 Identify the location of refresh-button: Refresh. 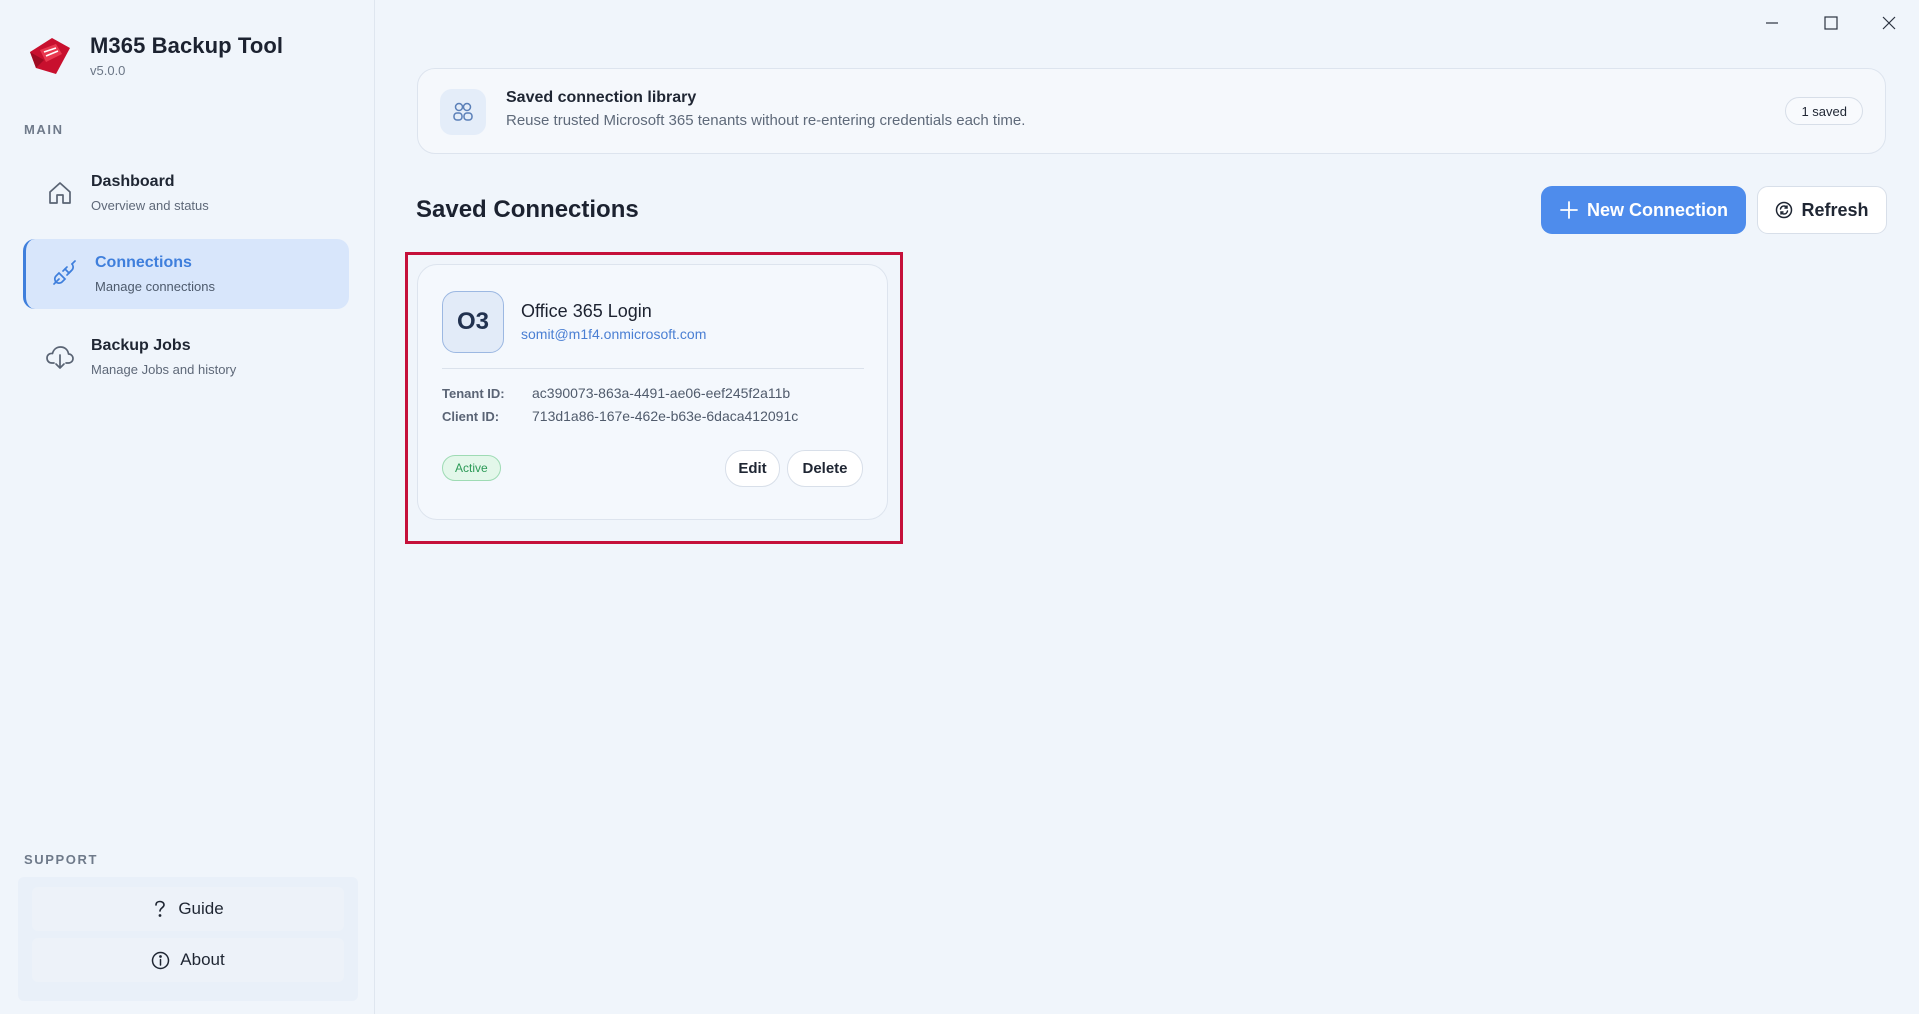
(1822, 210).